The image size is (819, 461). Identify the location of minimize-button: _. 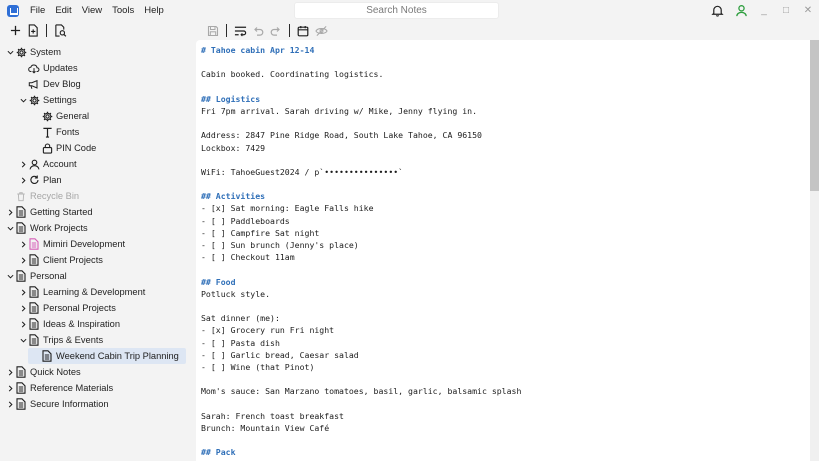
(764, 10).